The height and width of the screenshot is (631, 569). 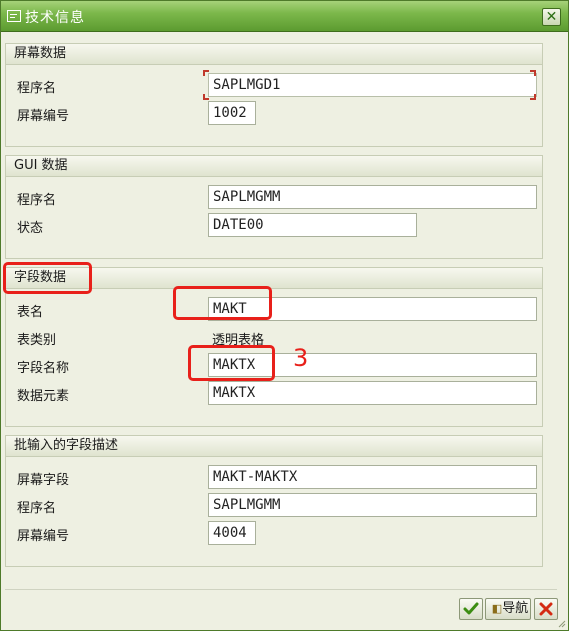 I want to click on form-row: 数据元素 MAKTX, so click(x=274, y=393).